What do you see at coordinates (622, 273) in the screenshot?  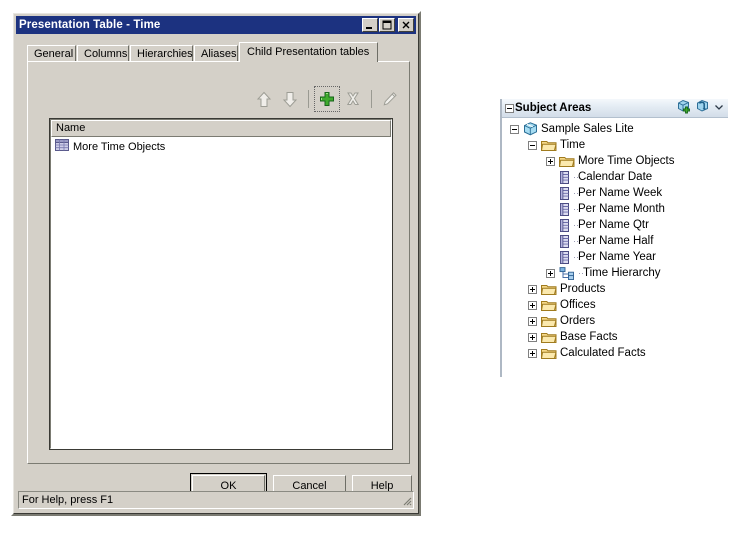 I see `tree-node-label: Time Hierarchy` at bounding box center [622, 273].